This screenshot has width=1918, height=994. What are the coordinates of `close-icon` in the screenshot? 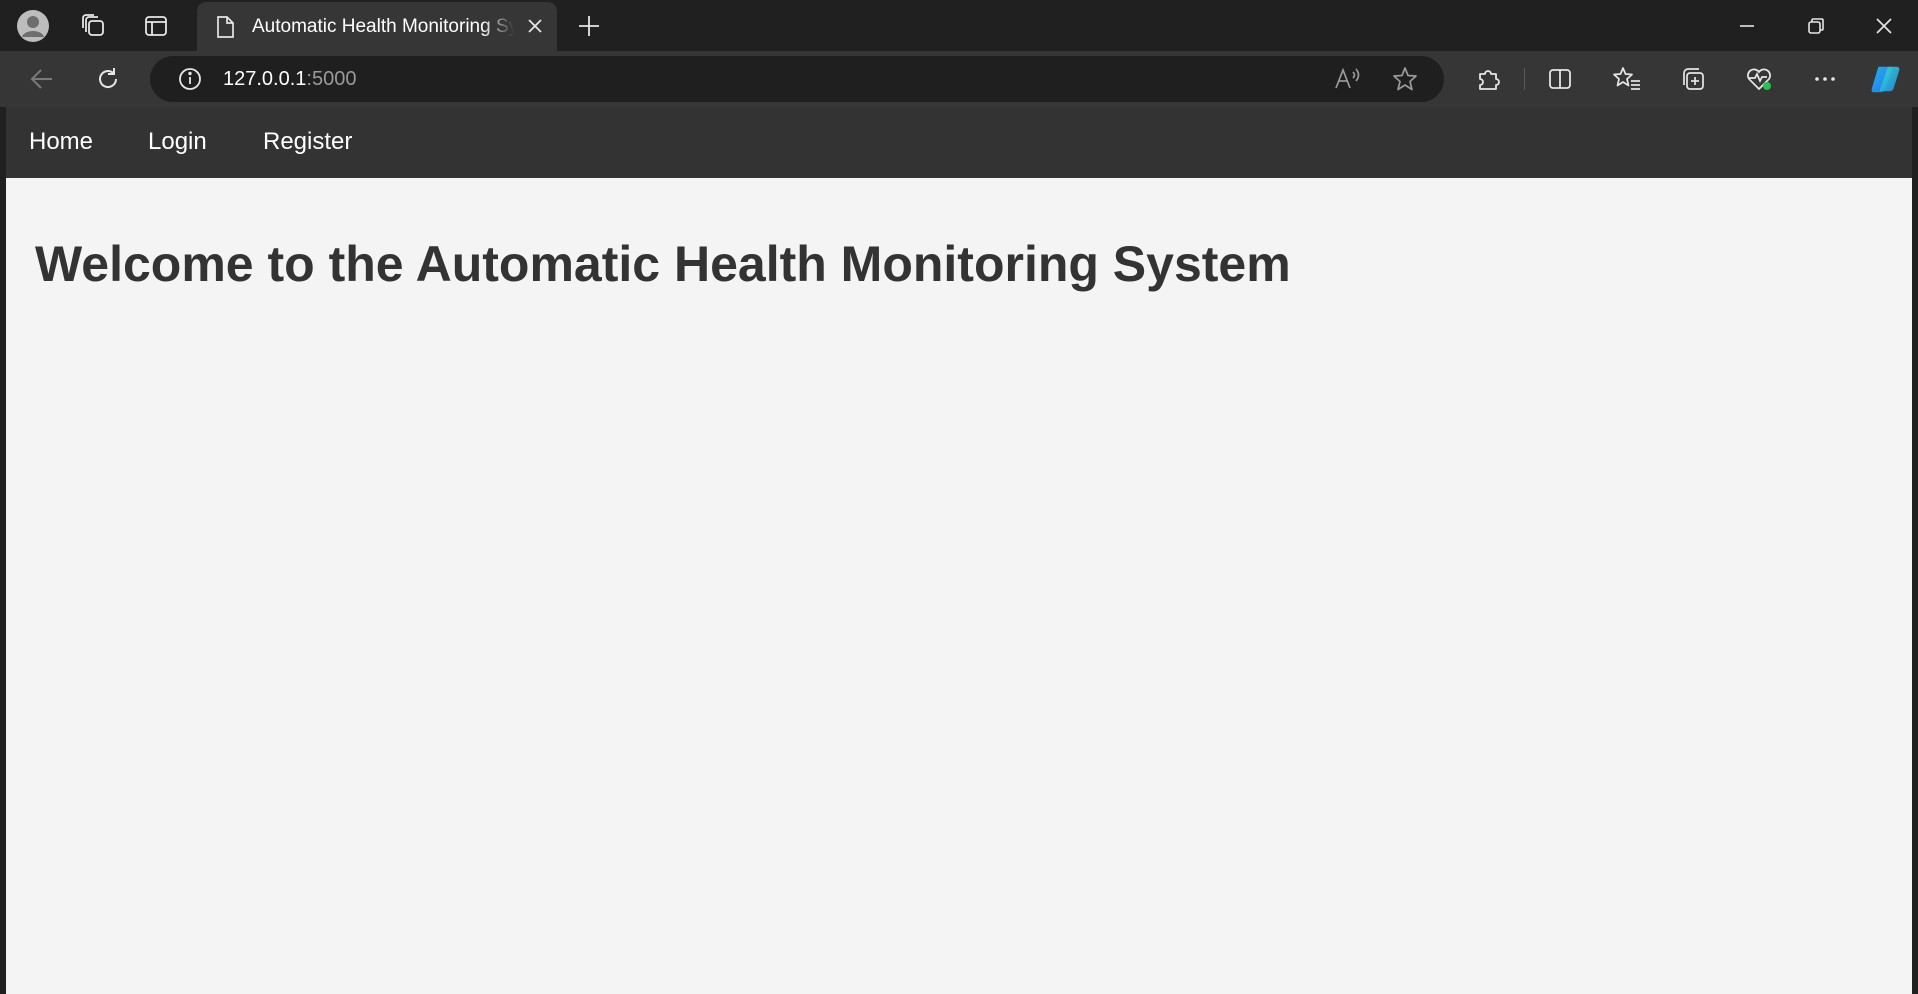 It's located at (535, 28).